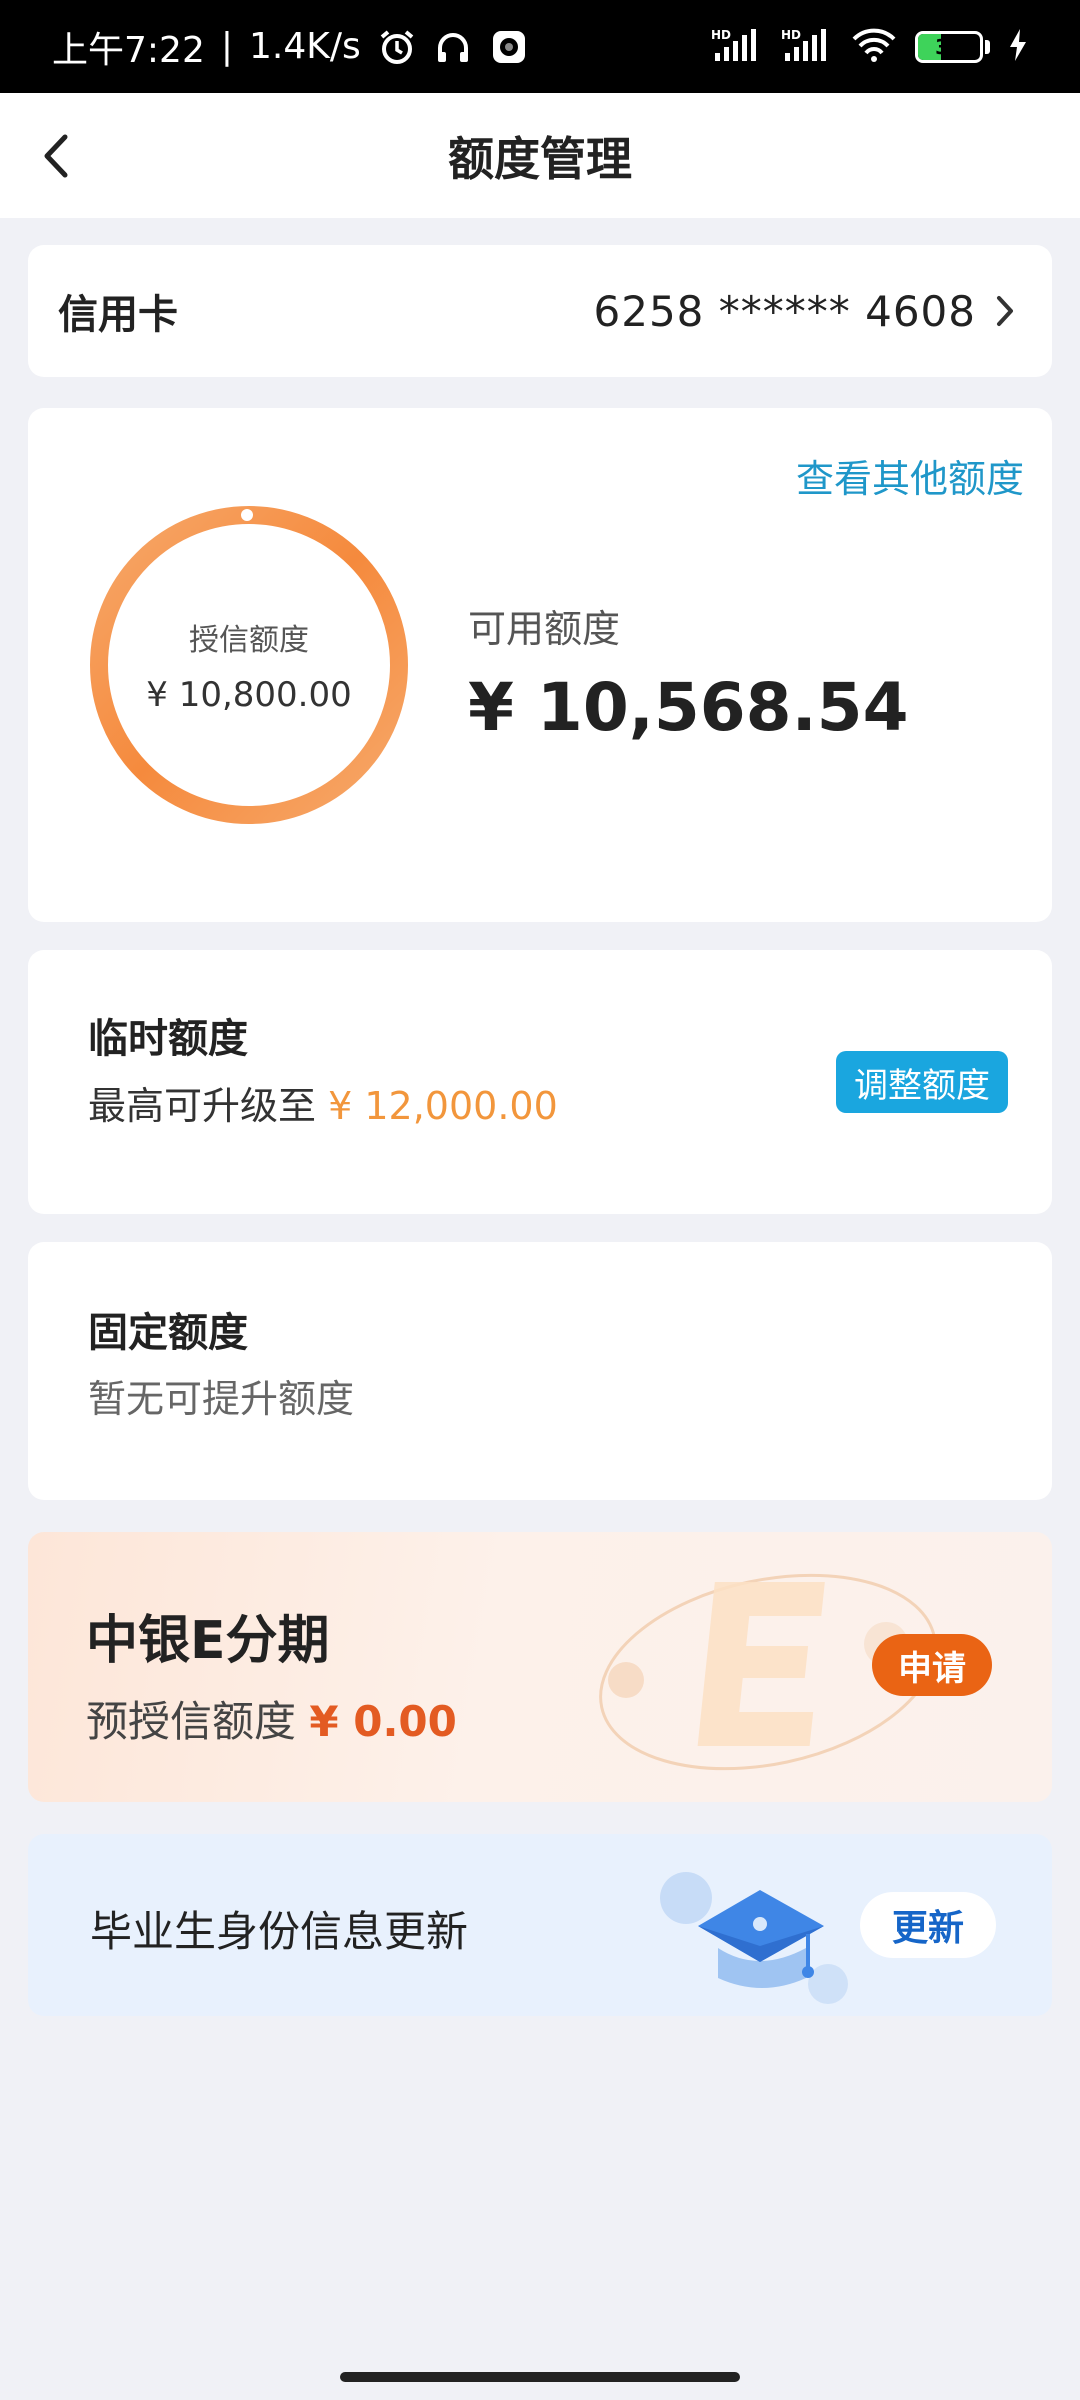 The image size is (1080, 2400). What do you see at coordinates (874, 47) in the screenshot?
I see `wifi-icon` at bounding box center [874, 47].